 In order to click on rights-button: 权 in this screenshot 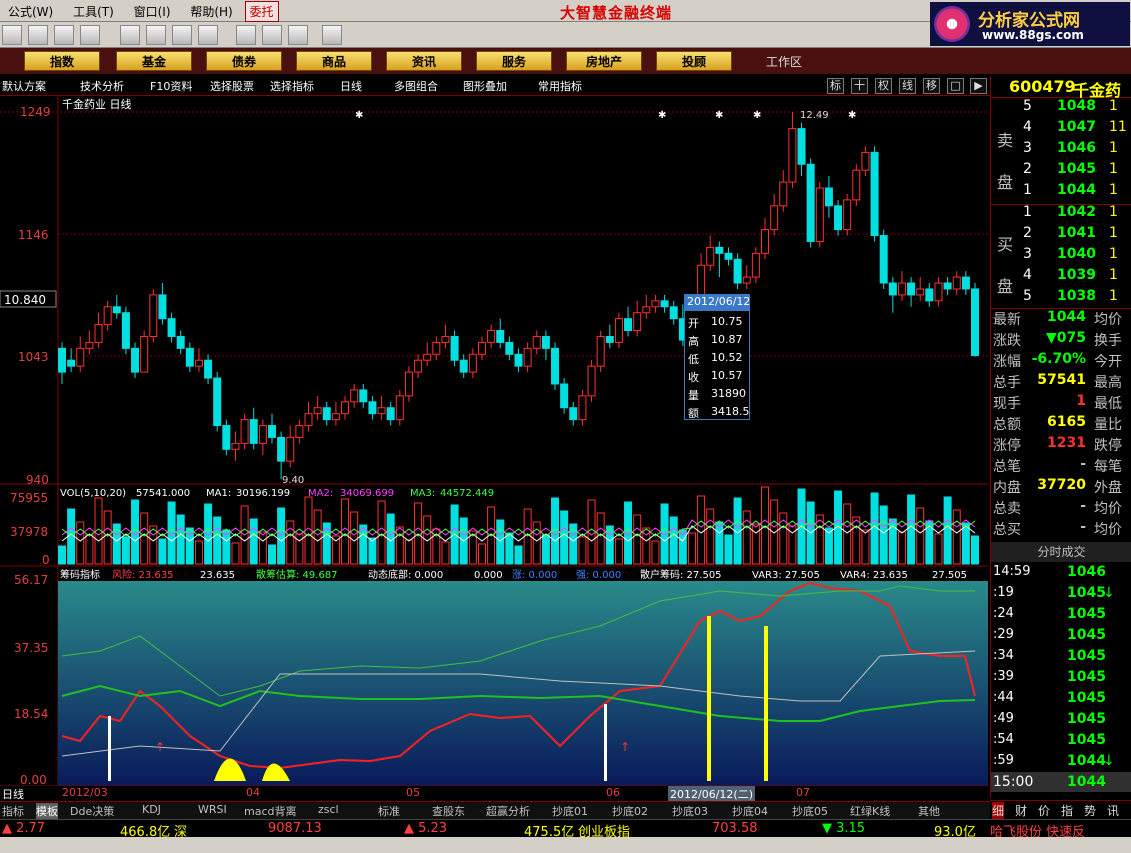, I will do `click(883, 86)`.